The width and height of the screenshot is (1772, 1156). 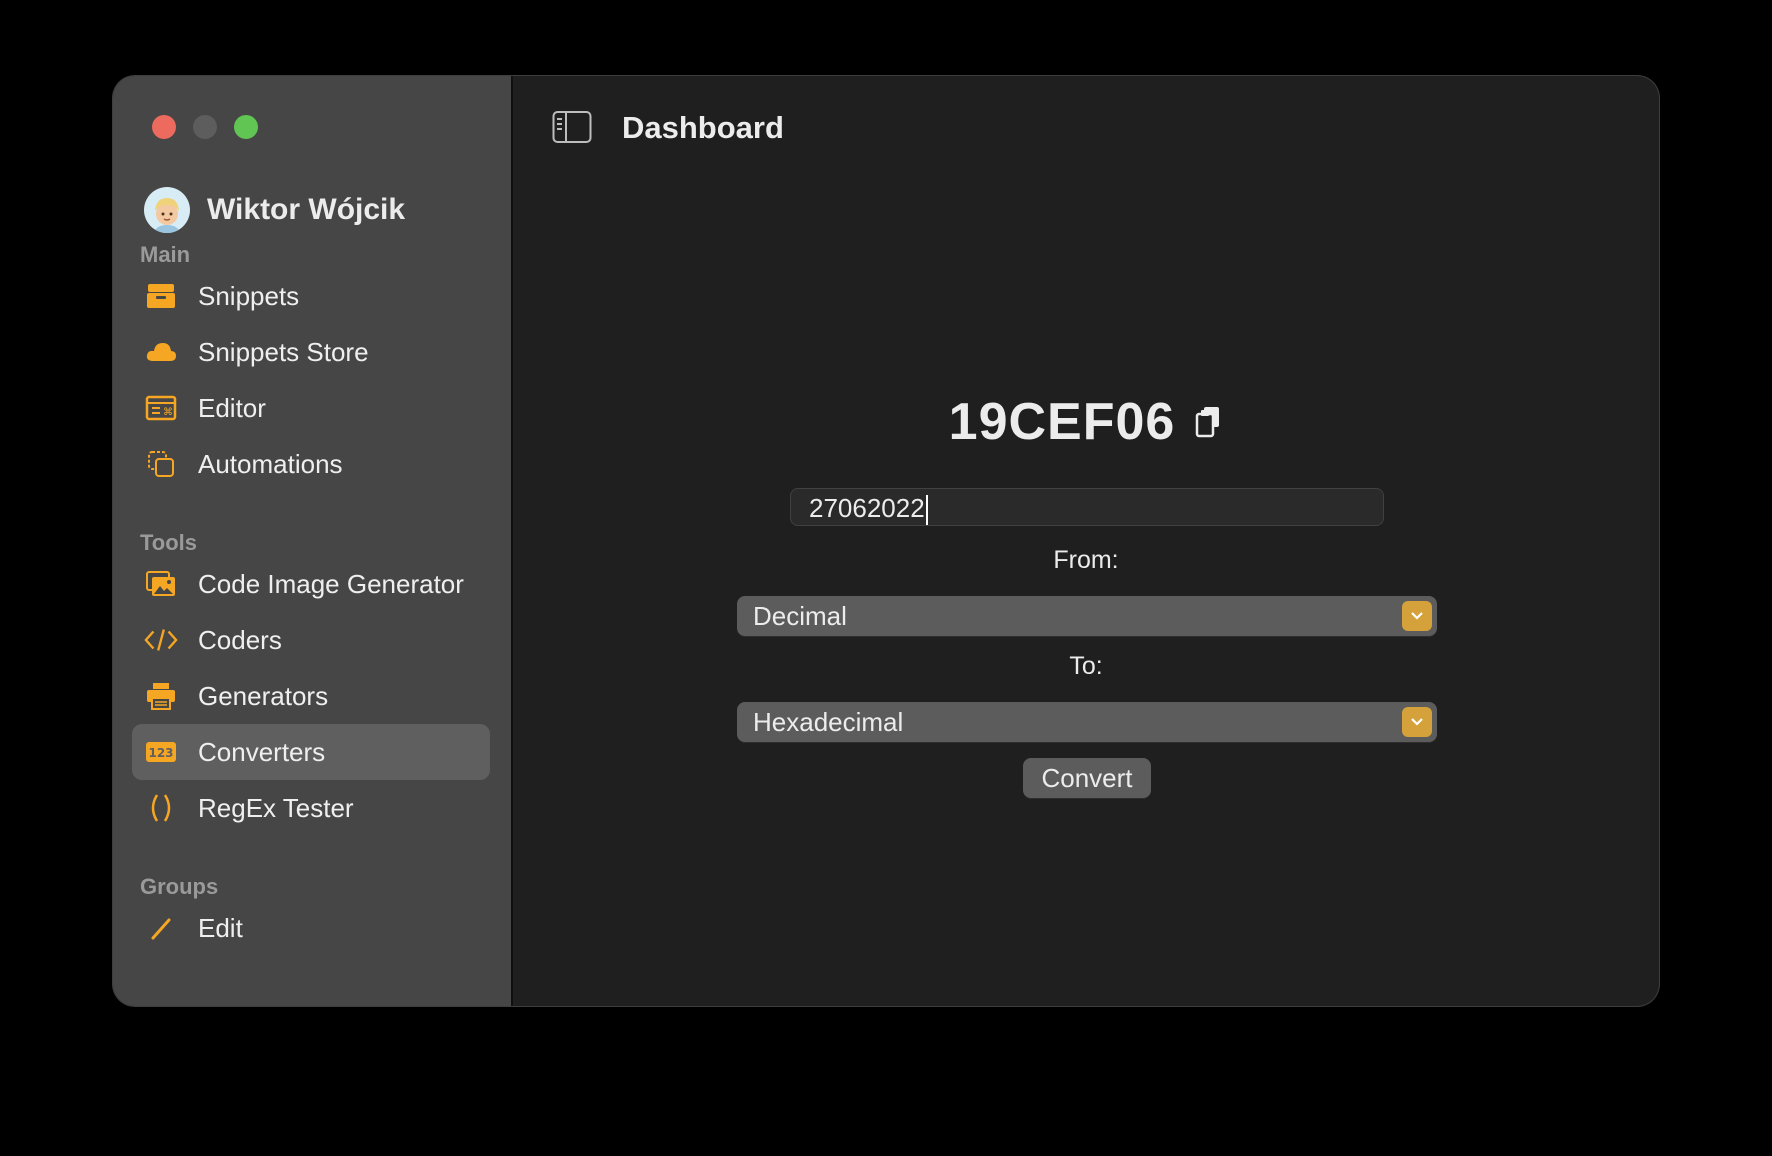 What do you see at coordinates (161, 928) in the screenshot?
I see `pencil-icon` at bounding box center [161, 928].